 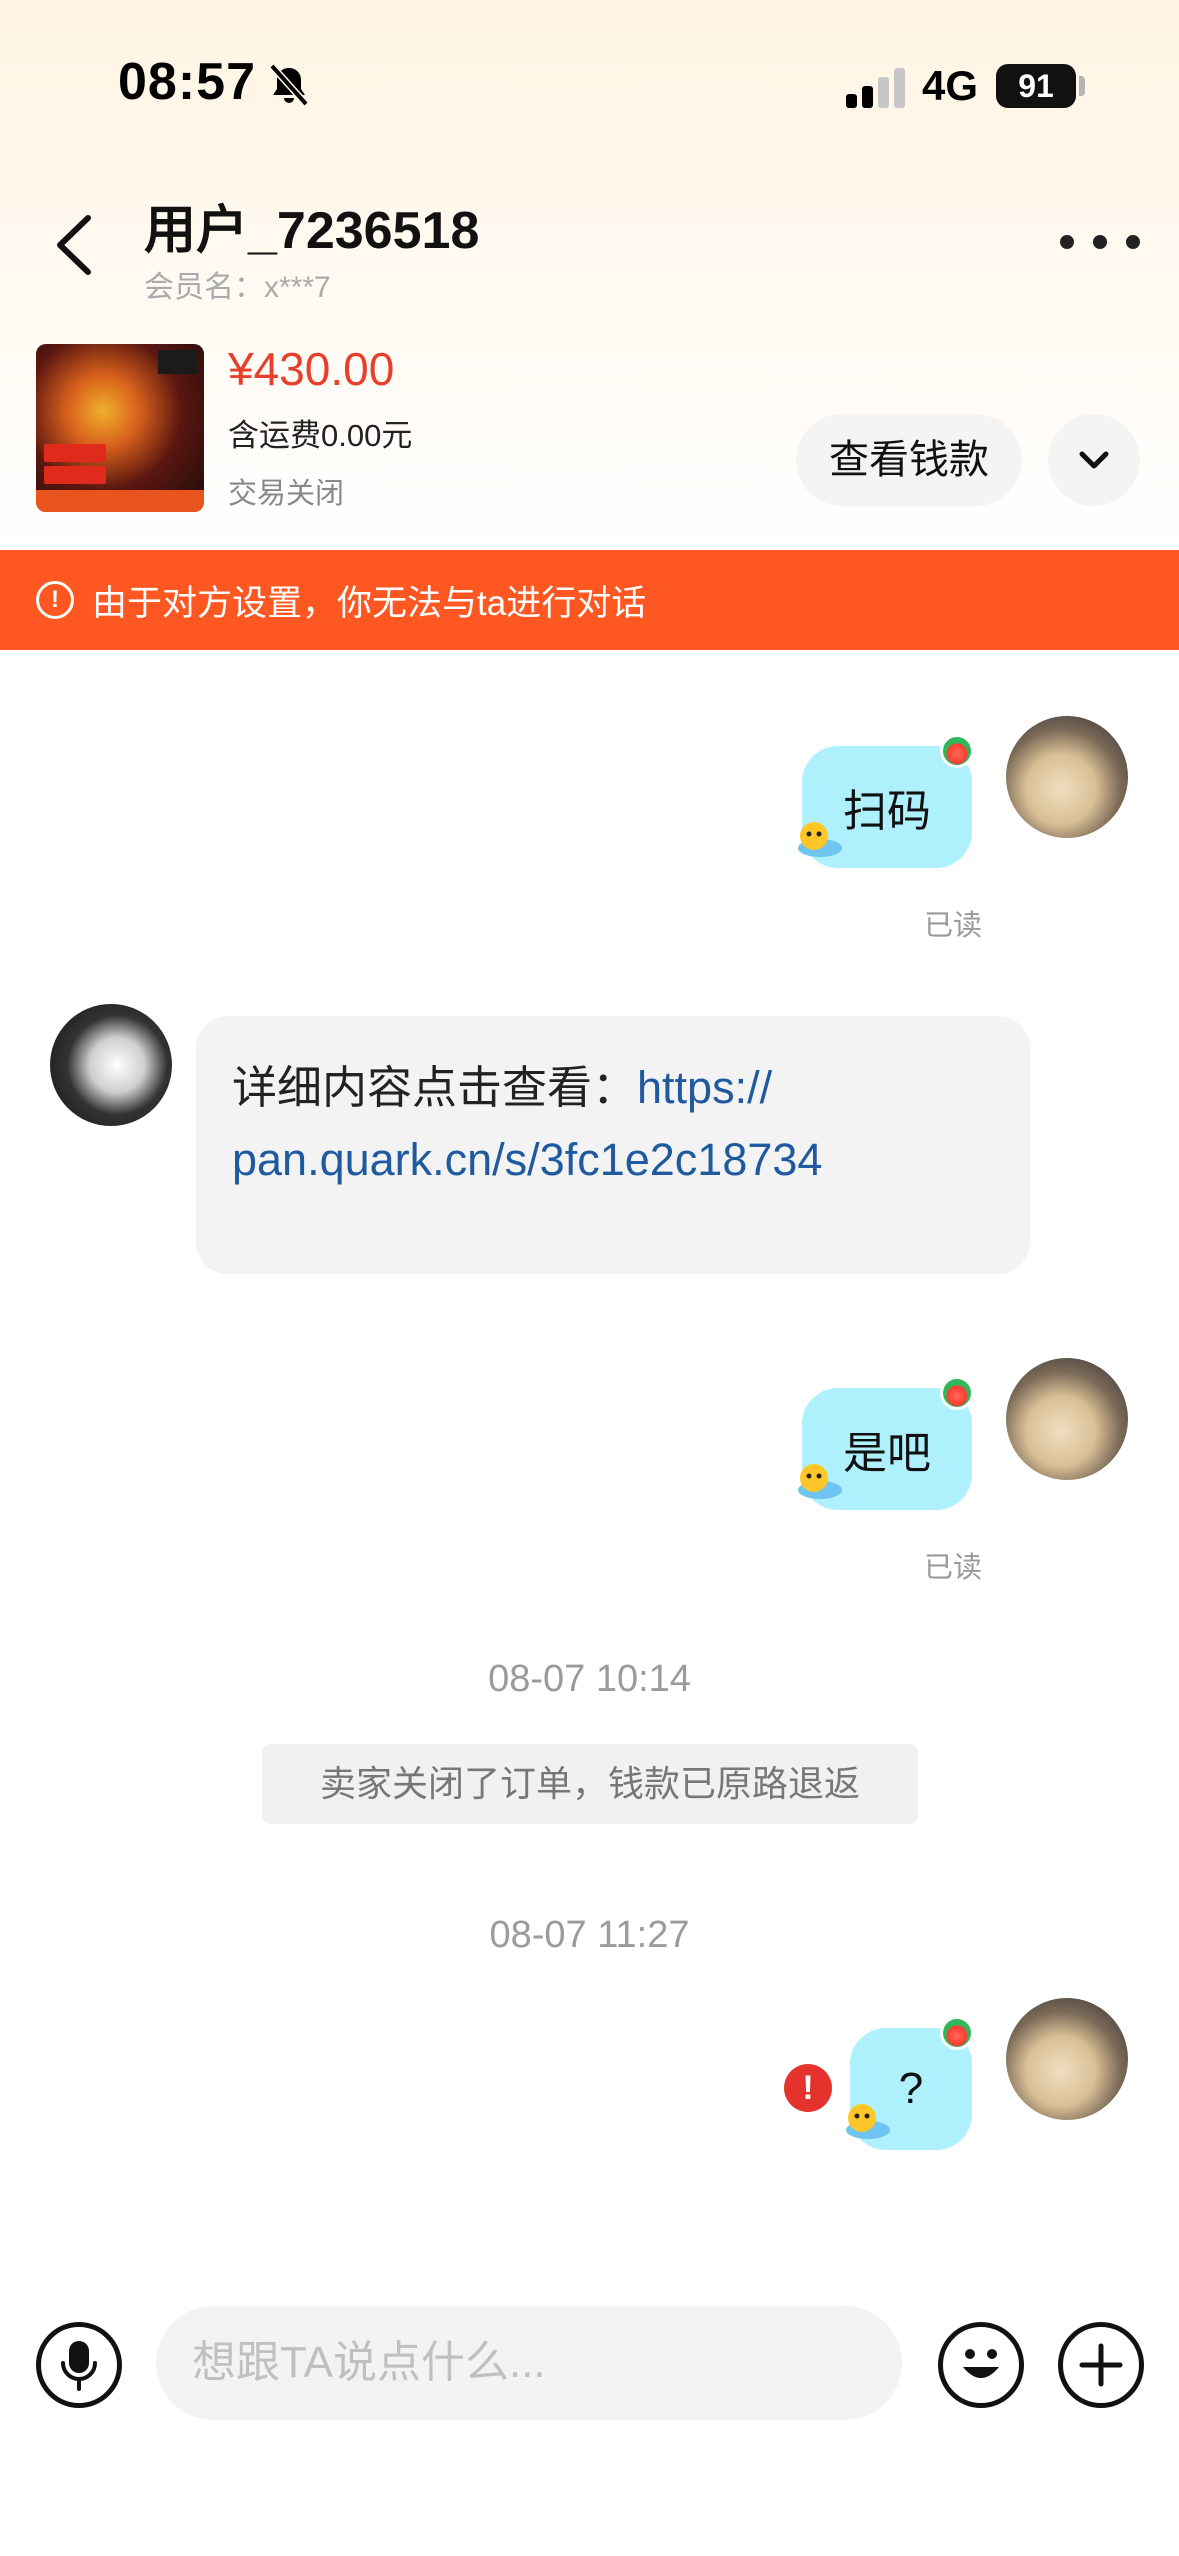 I want to click on timestamp: 08-07 11:27, so click(x=589, y=1935).